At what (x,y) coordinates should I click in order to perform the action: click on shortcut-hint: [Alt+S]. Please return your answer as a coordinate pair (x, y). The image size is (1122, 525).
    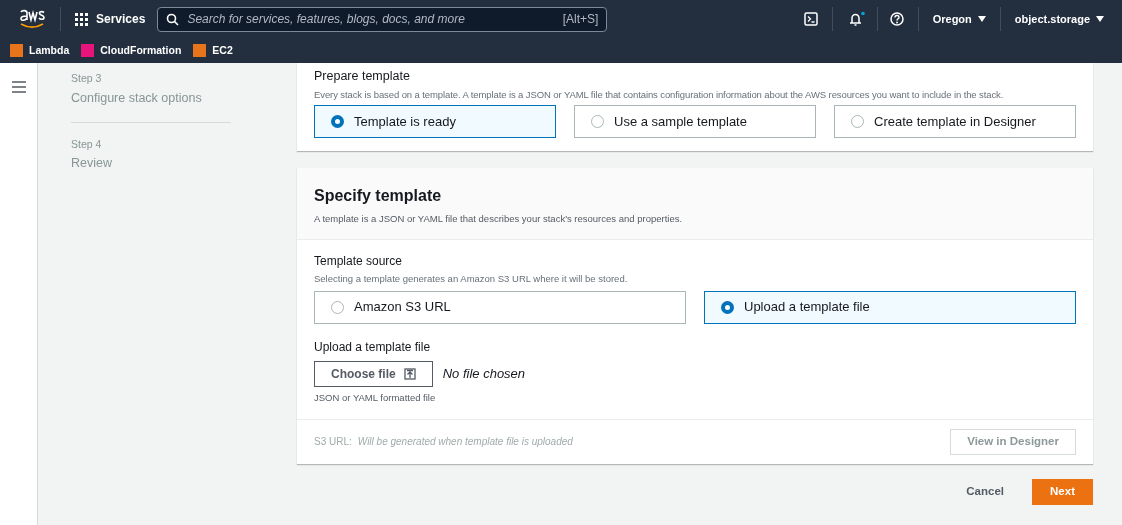
    Looking at the image, I should click on (580, 19).